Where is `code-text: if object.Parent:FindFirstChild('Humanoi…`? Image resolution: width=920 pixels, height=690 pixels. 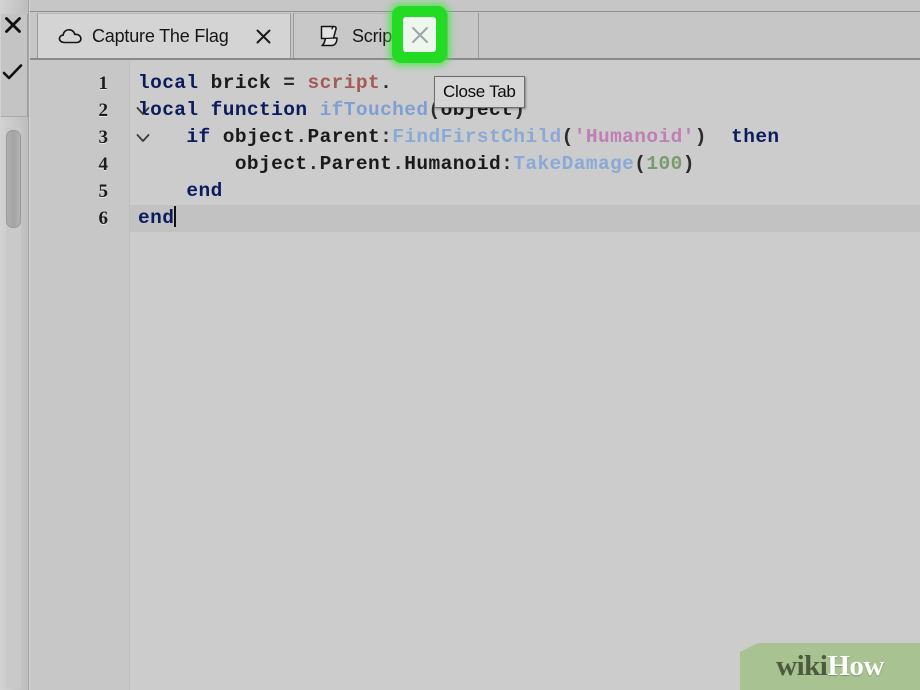 code-text: if object.Parent:FindFirstChild('Humanoi… is located at coordinates (459, 137).